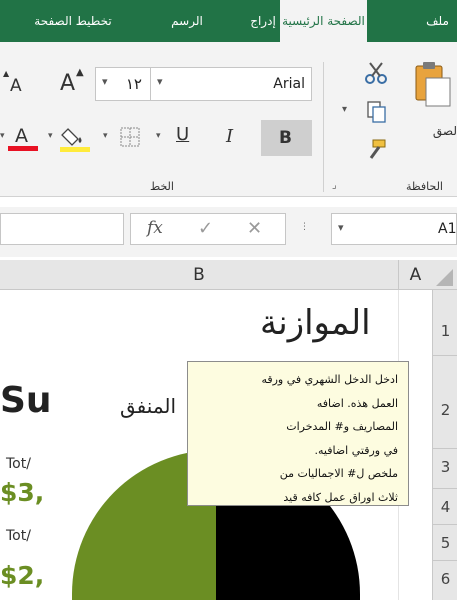  Describe the element at coordinates (50, 136) in the screenshot. I see `fill-color-dropdown-icon: ▾` at that location.